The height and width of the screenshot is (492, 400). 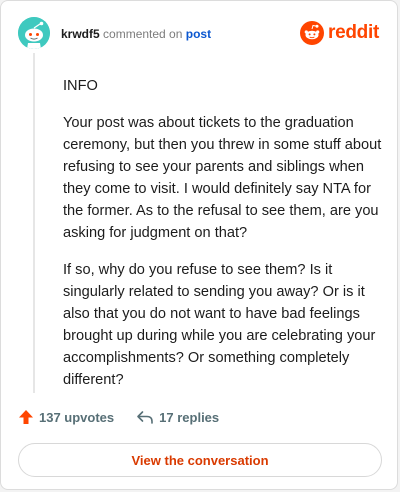 I want to click on replies-button: 17 replies, so click(x=177, y=417).